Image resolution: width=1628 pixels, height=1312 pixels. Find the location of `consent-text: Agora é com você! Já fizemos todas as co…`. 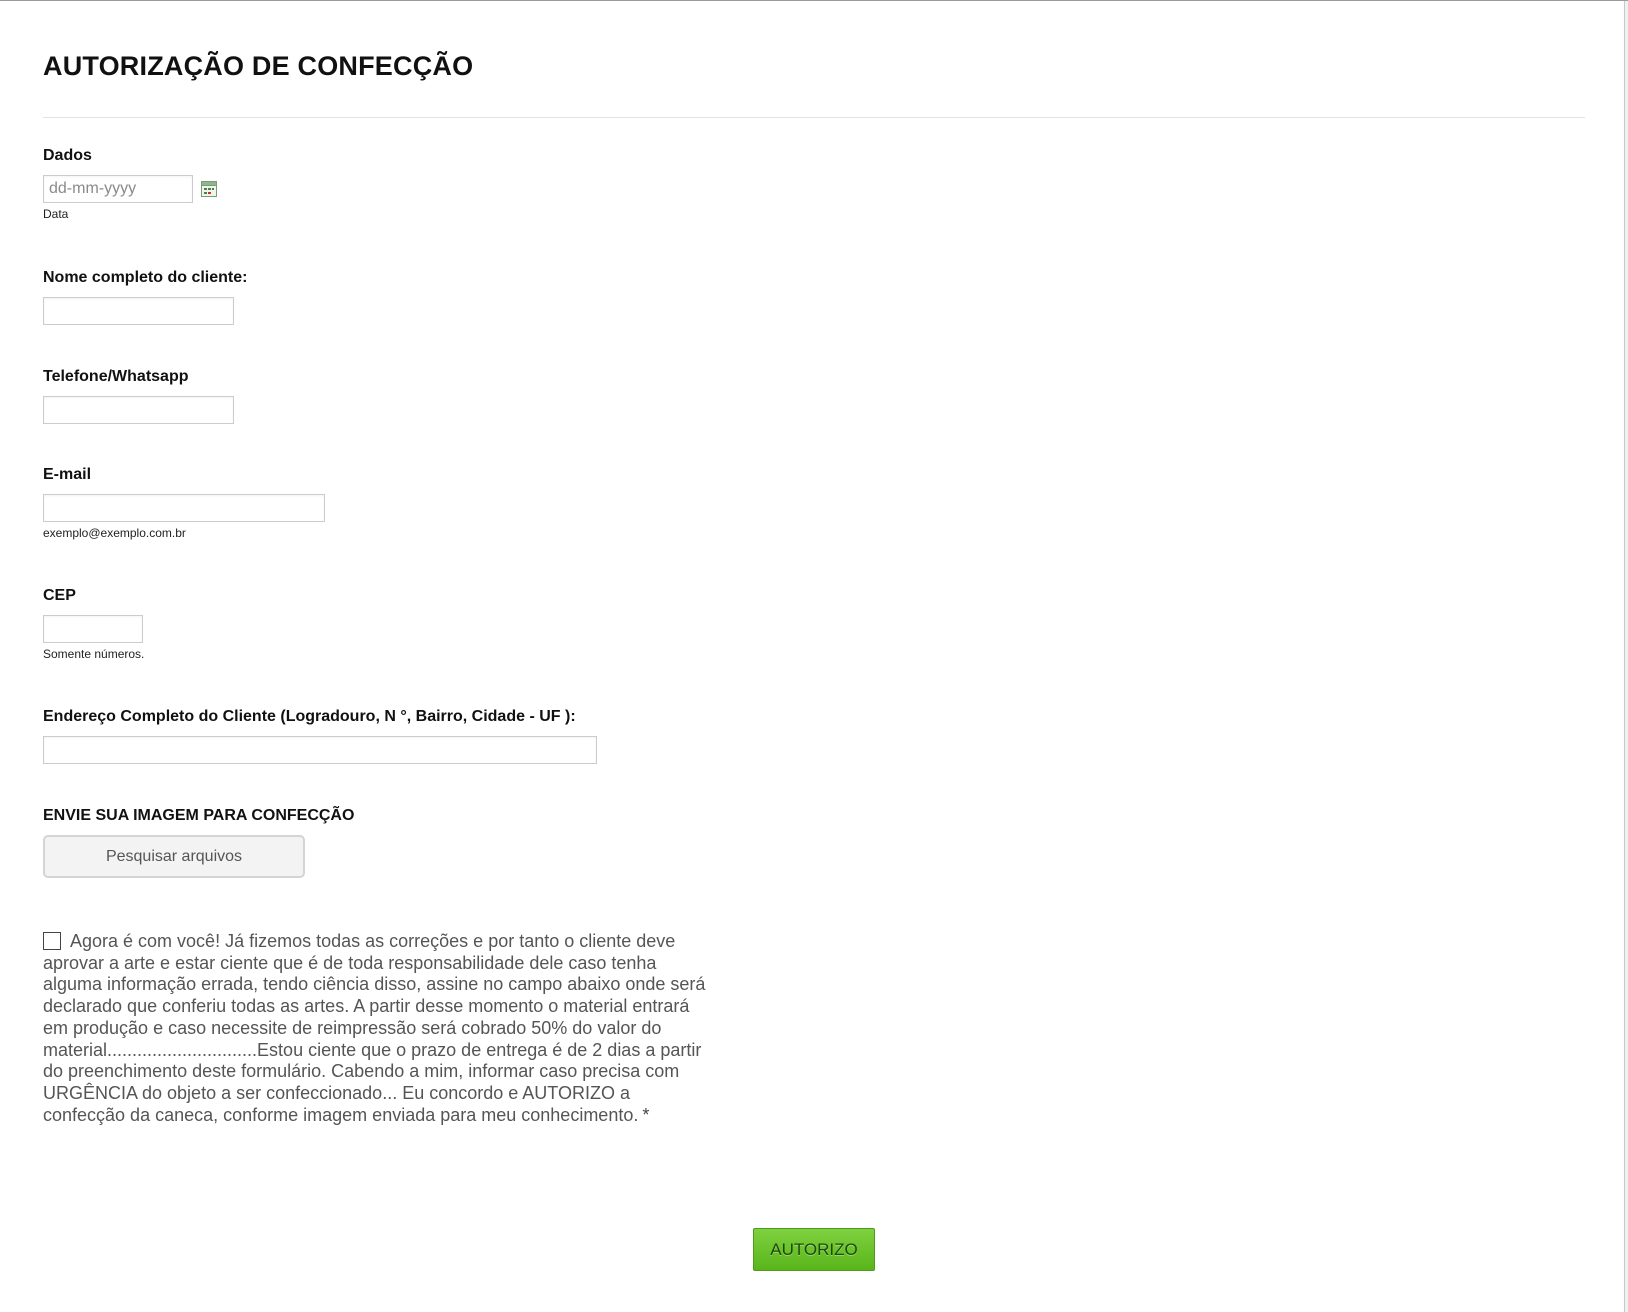

consent-text: Agora é com você! Já fizemos todas as co… is located at coordinates (374, 1028).